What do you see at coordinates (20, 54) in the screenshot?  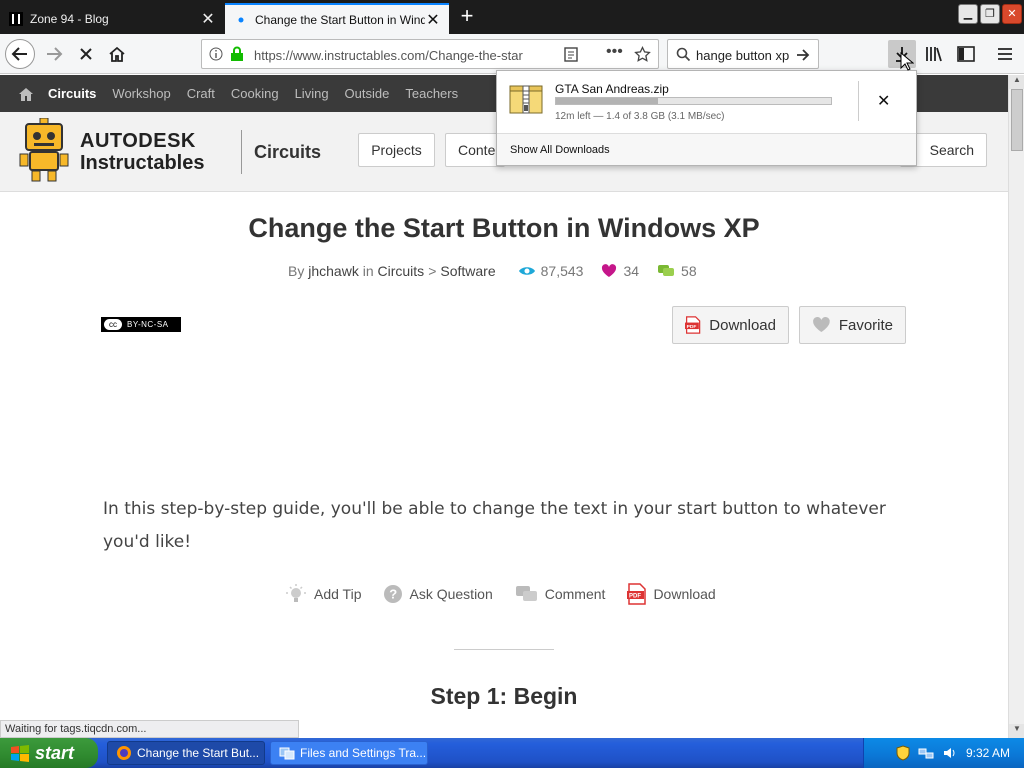 I see `back-arrow-icon` at bounding box center [20, 54].